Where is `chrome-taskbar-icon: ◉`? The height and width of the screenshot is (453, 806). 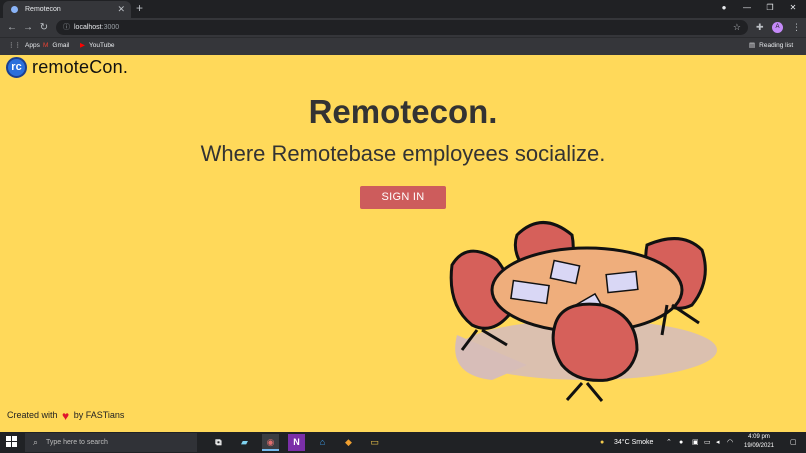
chrome-taskbar-icon: ◉ is located at coordinates (270, 442).